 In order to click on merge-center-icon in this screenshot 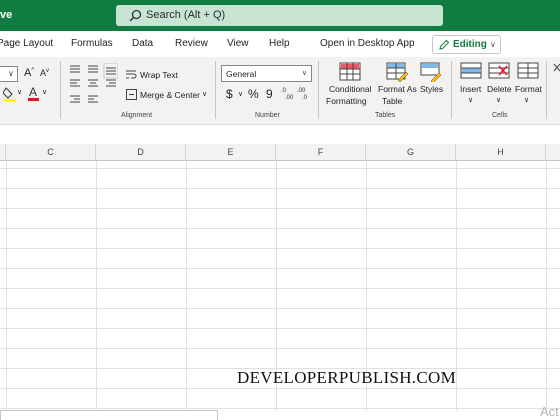, I will do `click(131, 94)`.